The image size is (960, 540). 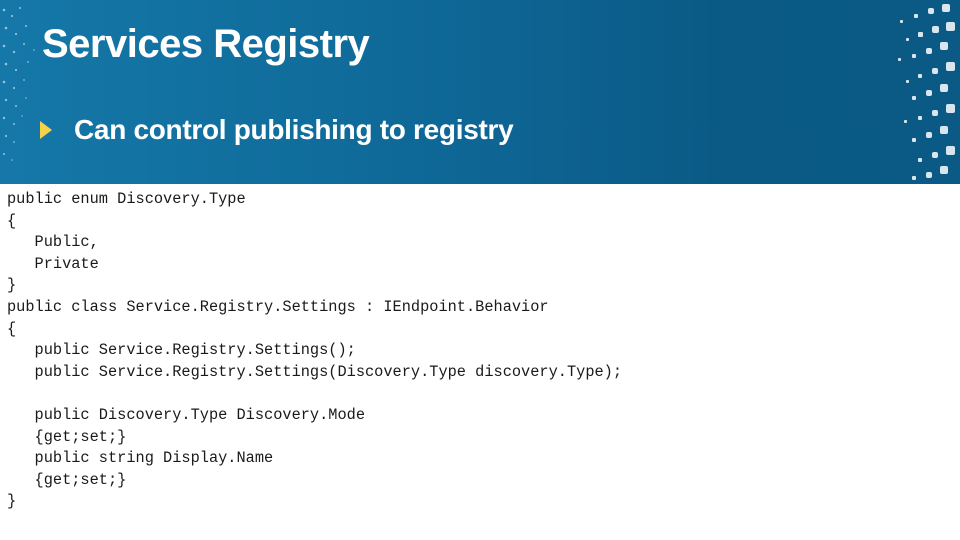 What do you see at coordinates (140, 458) in the screenshot?
I see `code-line: public string Display.Name` at bounding box center [140, 458].